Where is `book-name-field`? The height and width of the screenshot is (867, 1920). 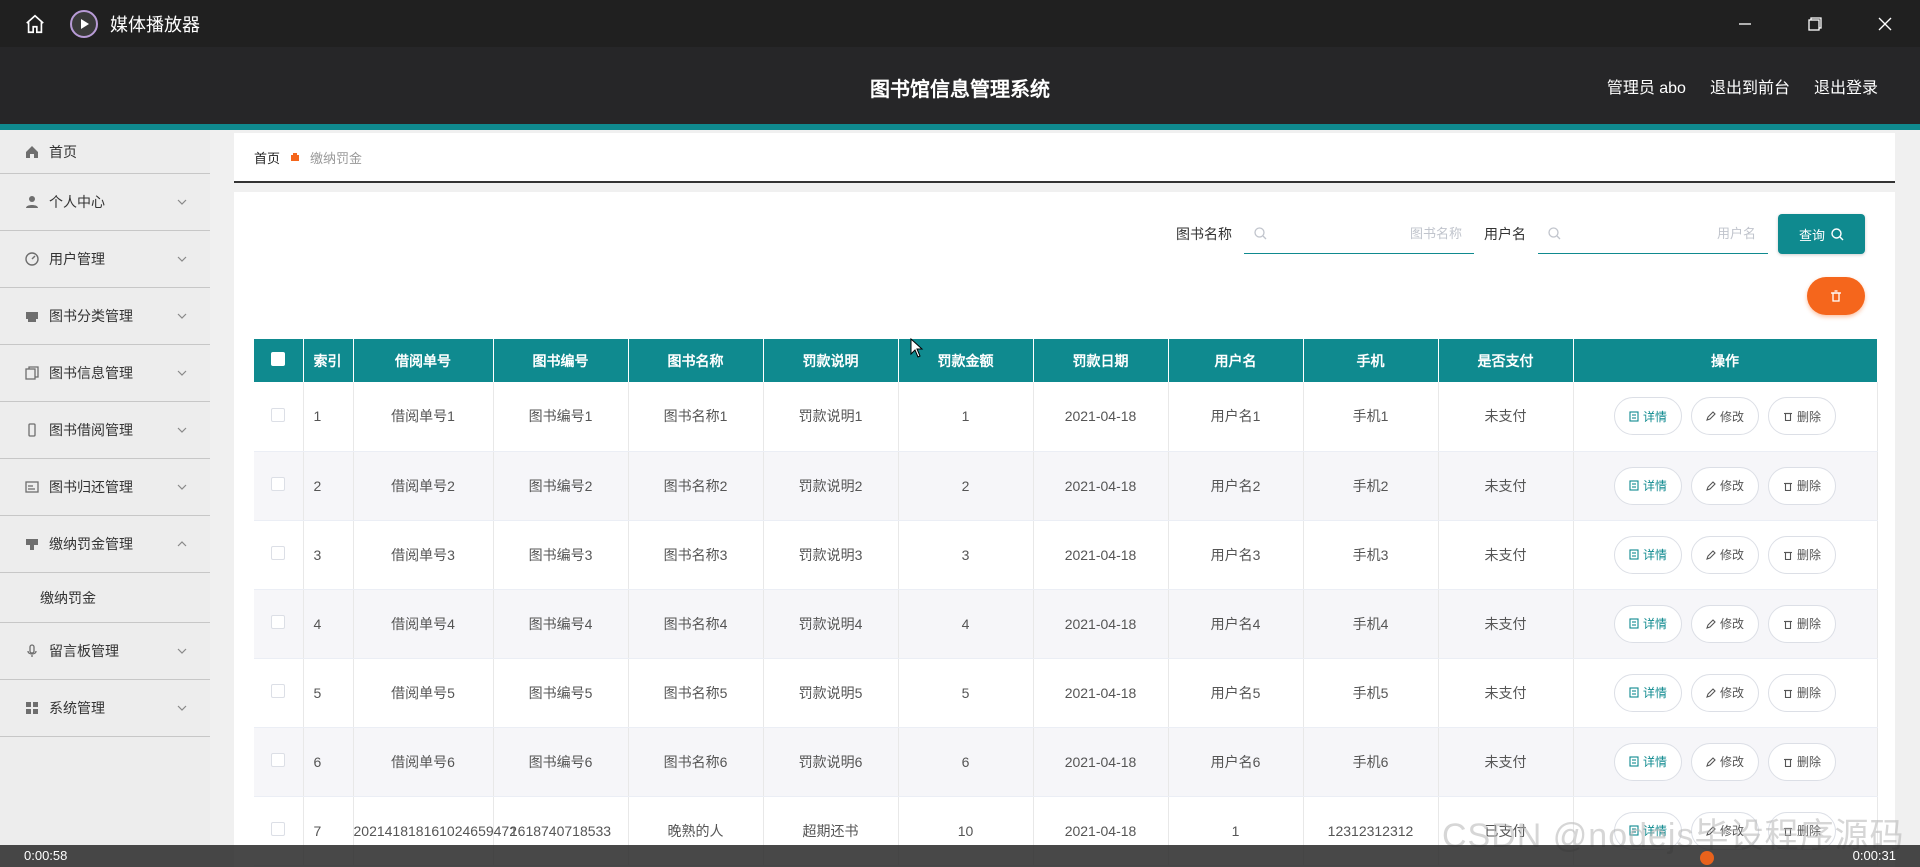 book-name-field is located at coordinates (1359, 234).